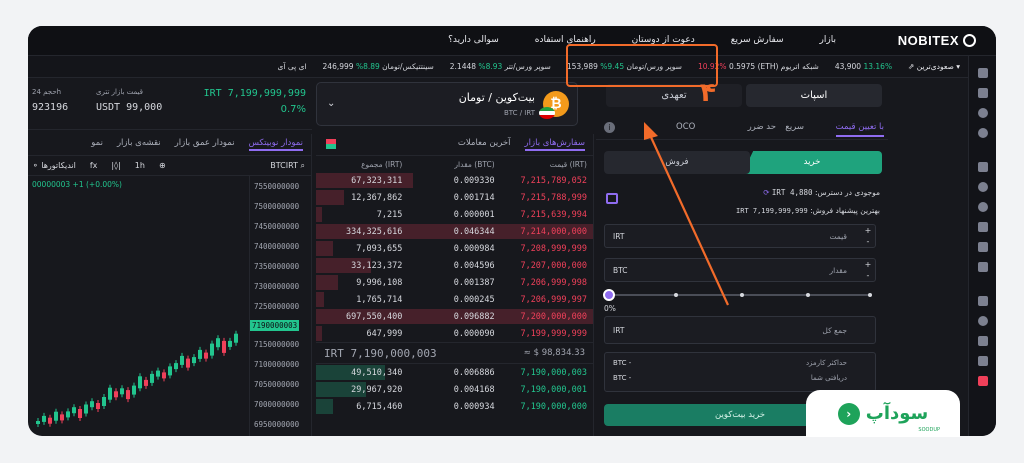  I want to click on wallet-icon, so click(982, 93).